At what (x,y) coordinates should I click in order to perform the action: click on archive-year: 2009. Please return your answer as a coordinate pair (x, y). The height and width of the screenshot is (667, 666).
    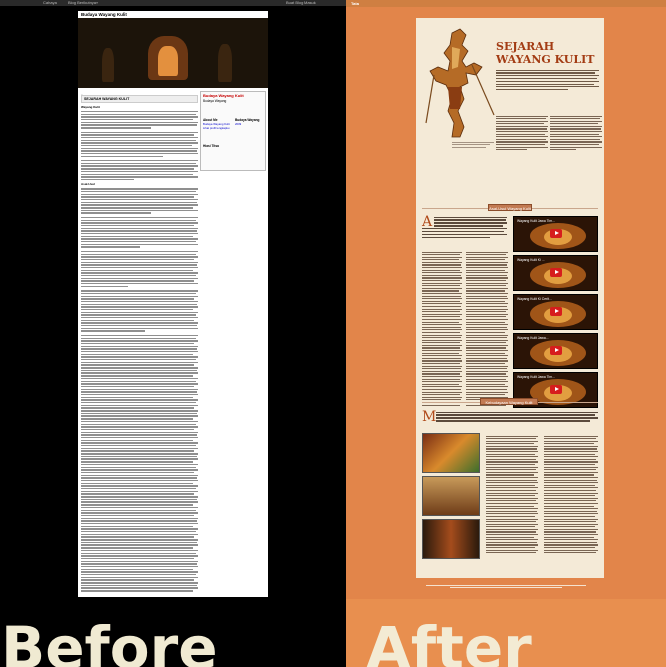
    Looking at the image, I should click on (250, 124).